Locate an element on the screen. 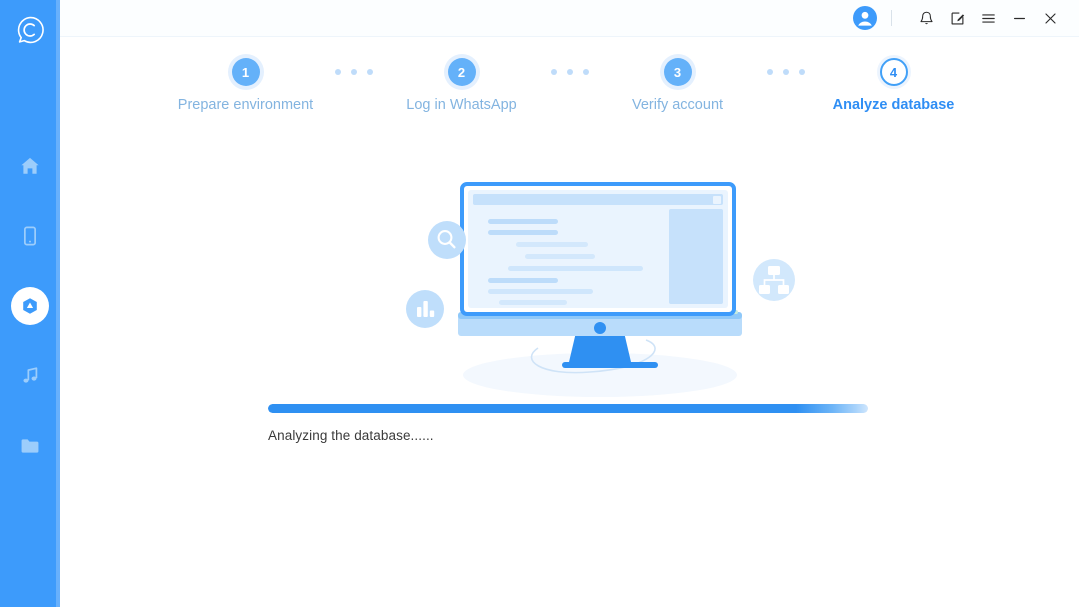 The width and height of the screenshot is (1079, 607). hierarchy-badge is located at coordinates (774, 280).